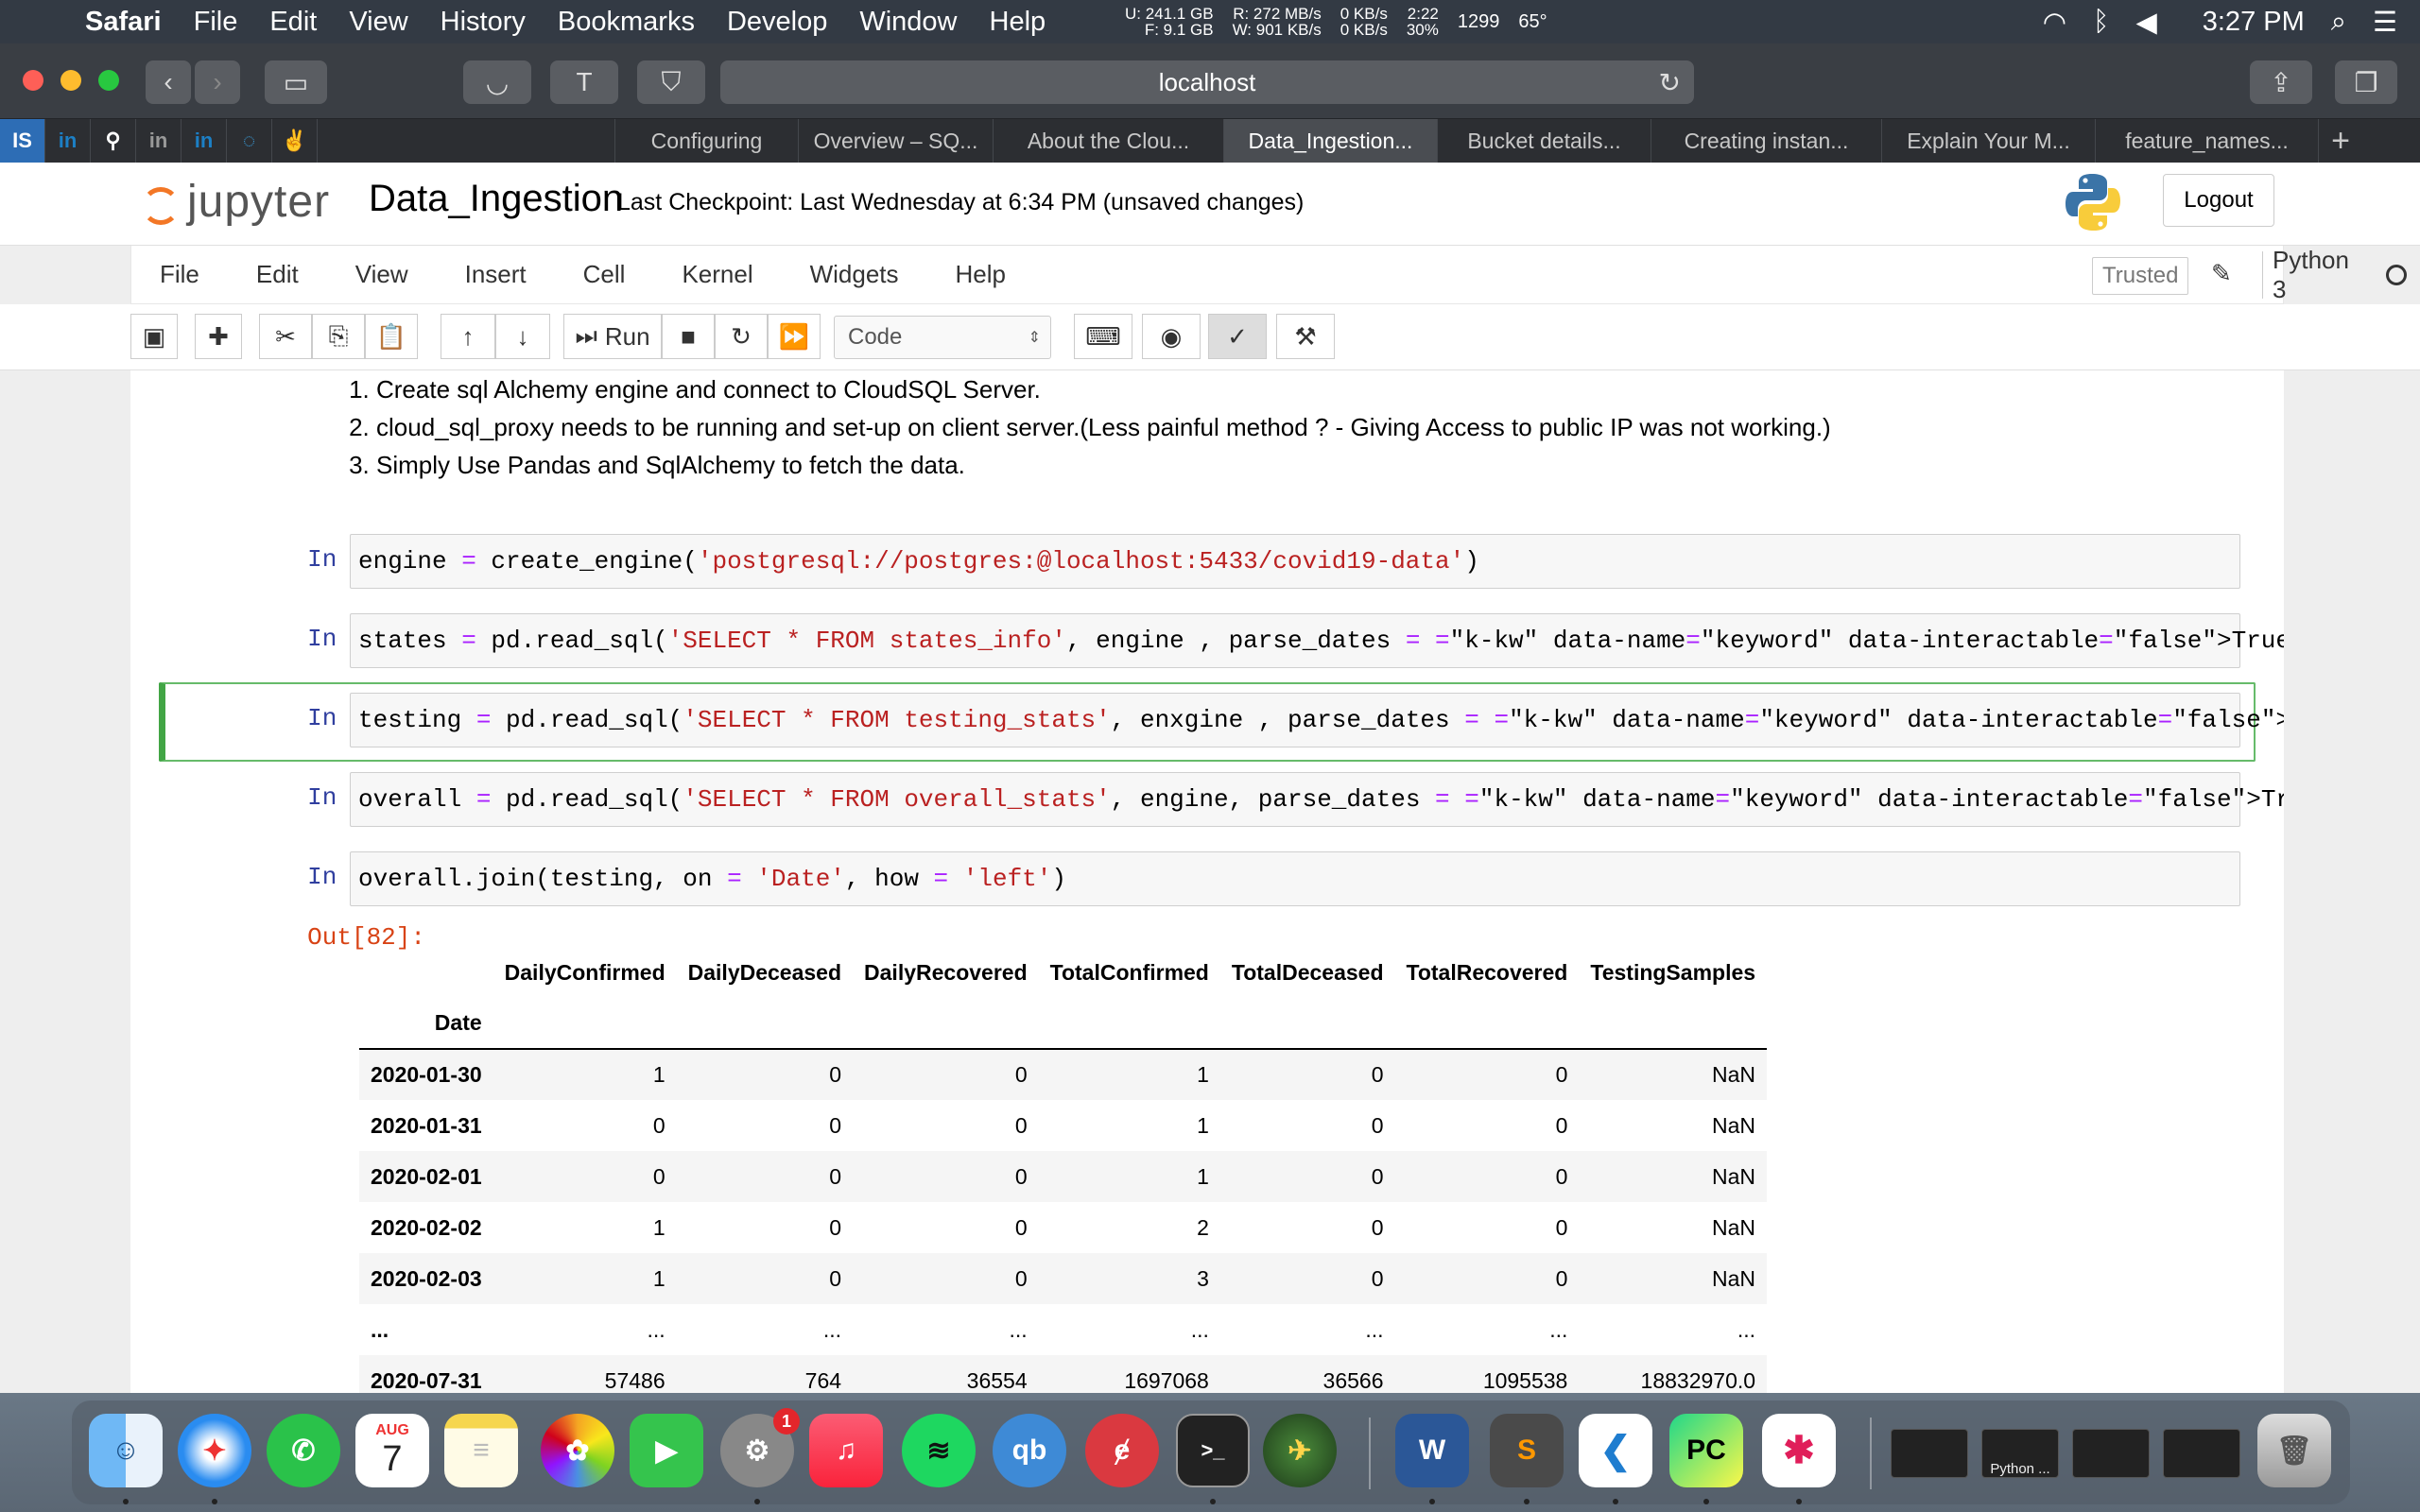  Describe the element at coordinates (218, 82) in the screenshot. I see `forward-button: ›` at that location.